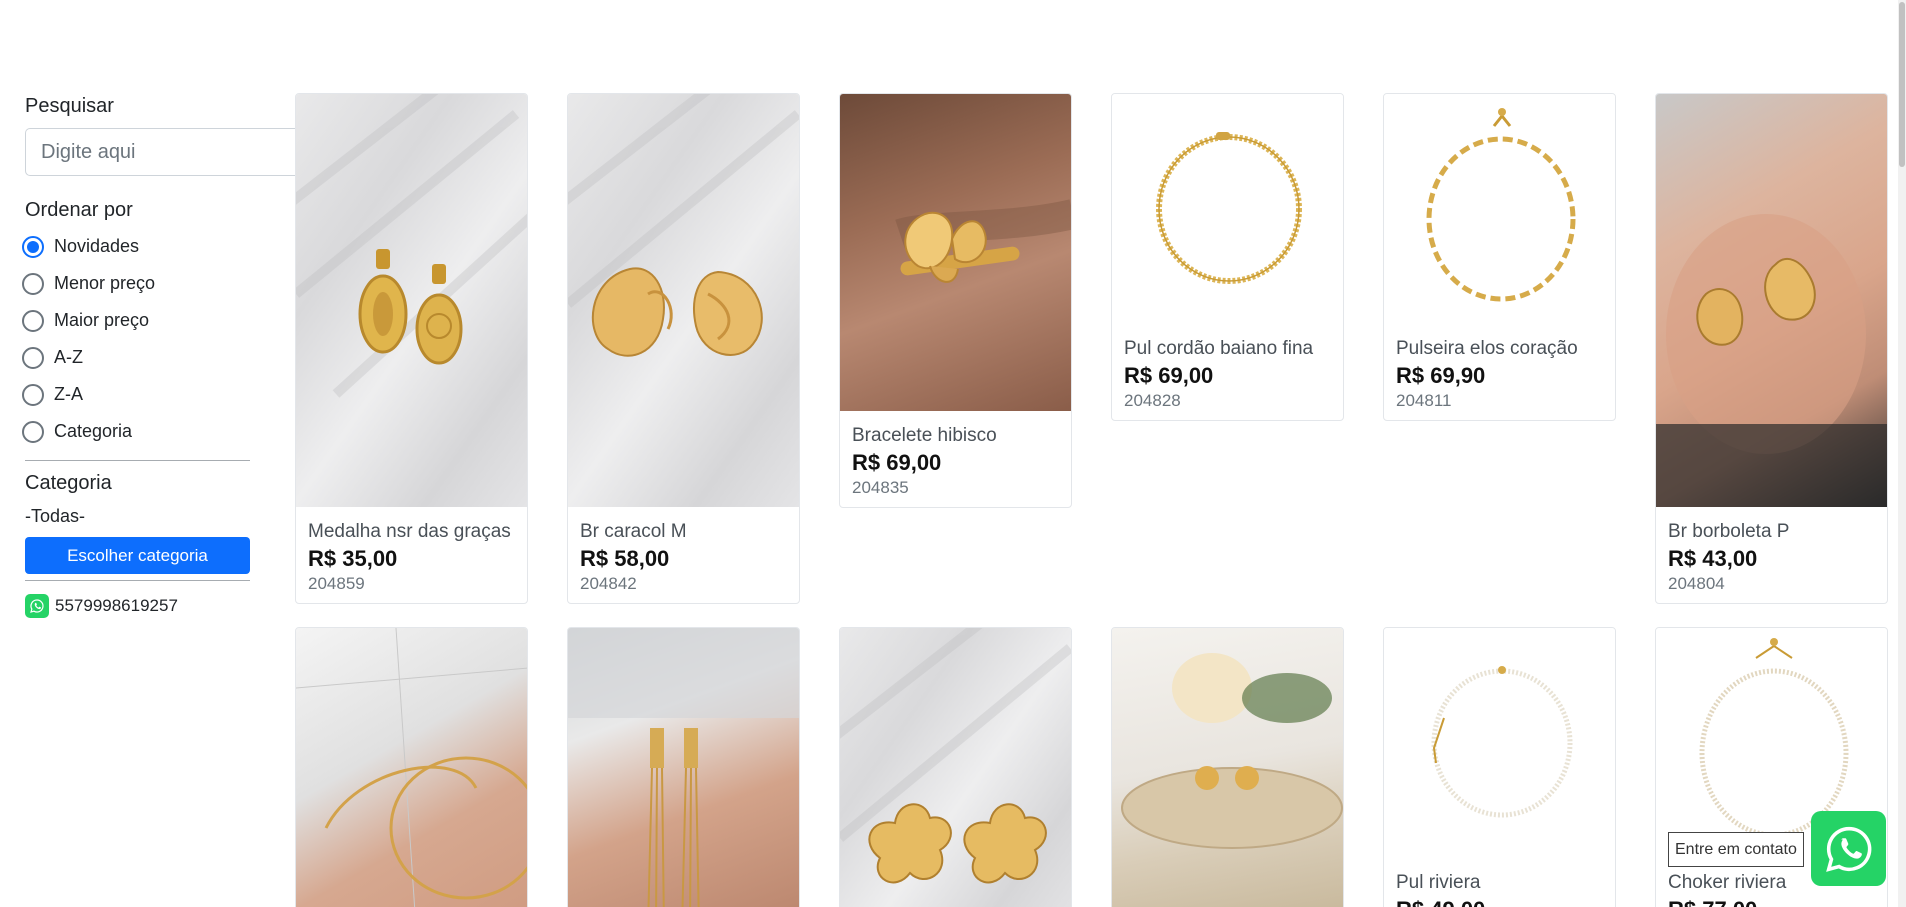  Describe the element at coordinates (1902, 84) in the screenshot. I see `scrollbar-thumb` at that location.